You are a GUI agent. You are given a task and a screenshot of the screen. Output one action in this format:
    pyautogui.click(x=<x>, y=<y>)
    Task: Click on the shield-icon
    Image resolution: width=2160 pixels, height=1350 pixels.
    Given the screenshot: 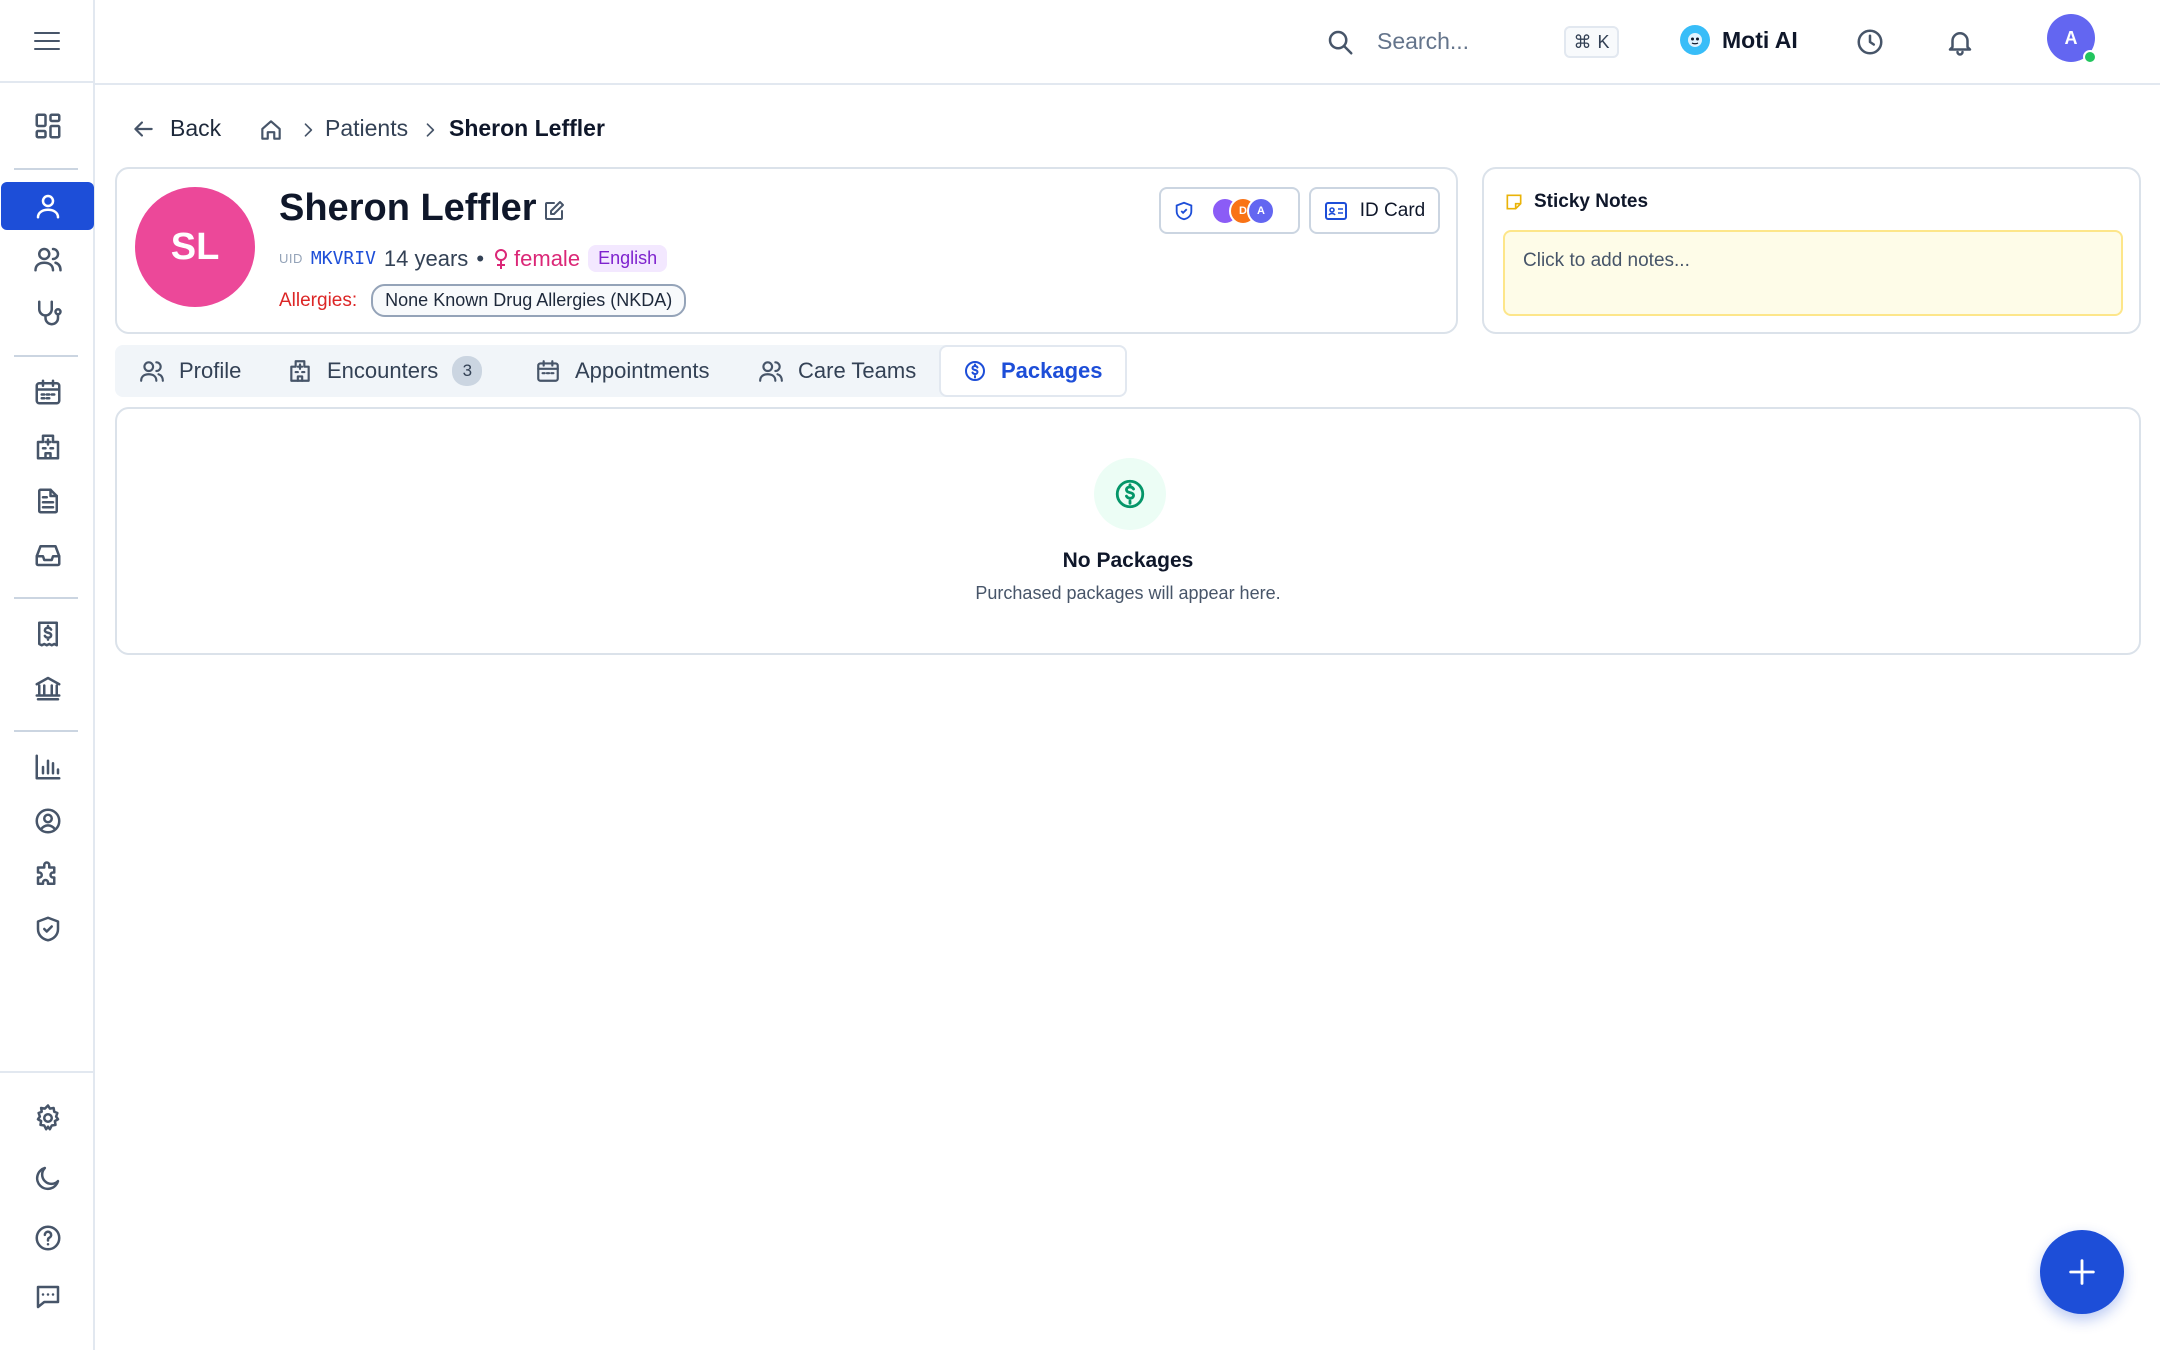 What is the action you would take?
    pyautogui.click(x=48, y=929)
    